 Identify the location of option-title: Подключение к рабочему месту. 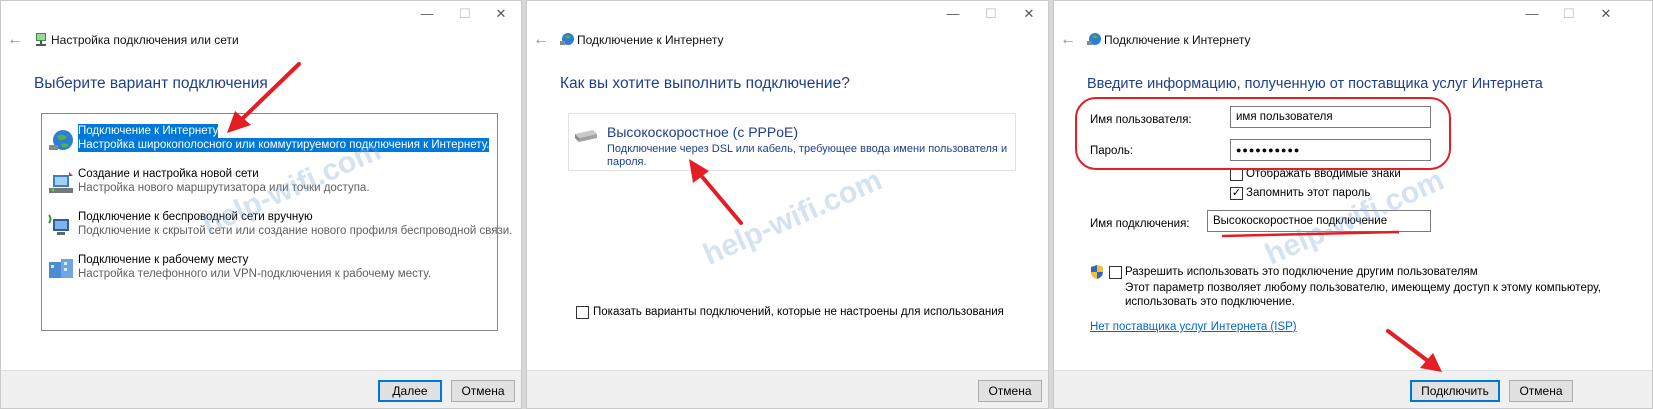
(163, 260).